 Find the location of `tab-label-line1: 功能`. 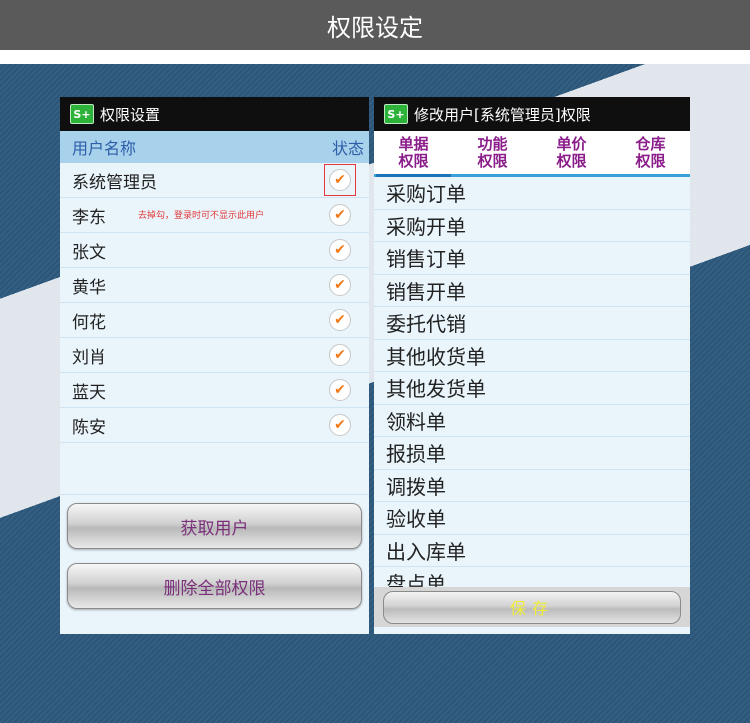

tab-label-line1: 功能 is located at coordinates (492, 144).